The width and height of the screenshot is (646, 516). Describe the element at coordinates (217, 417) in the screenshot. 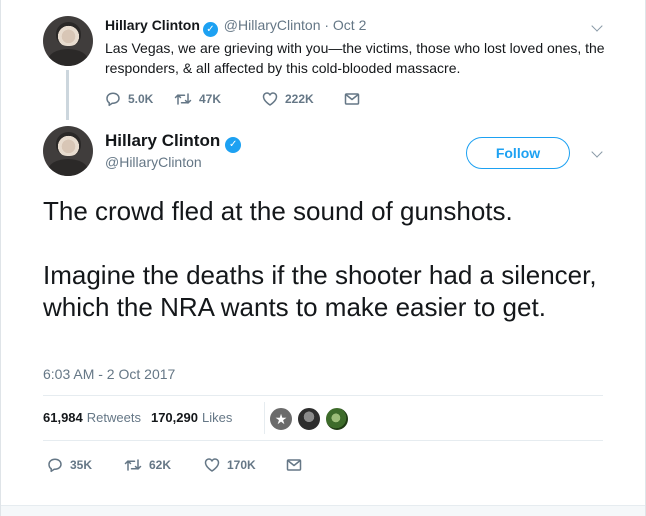

I see `like-label: Likes` at that location.